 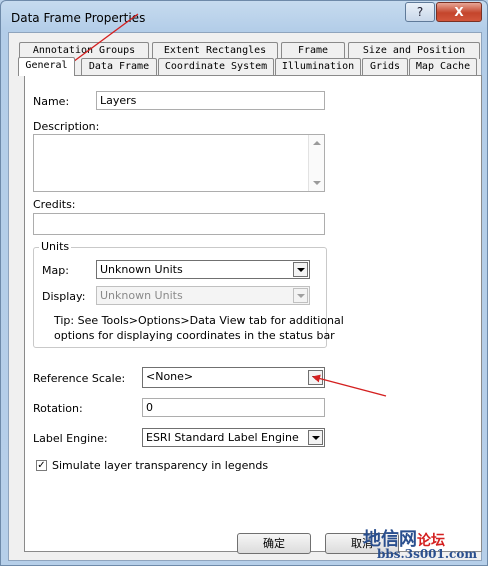 I want to click on reference-scale-label: Reference Scale:, so click(x=79, y=378).